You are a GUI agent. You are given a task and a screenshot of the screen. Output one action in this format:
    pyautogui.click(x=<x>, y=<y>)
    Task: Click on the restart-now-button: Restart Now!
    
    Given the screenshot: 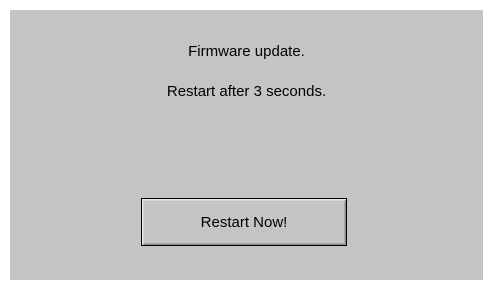 What is the action you would take?
    pyautogui.click(x=244, y=222)
    